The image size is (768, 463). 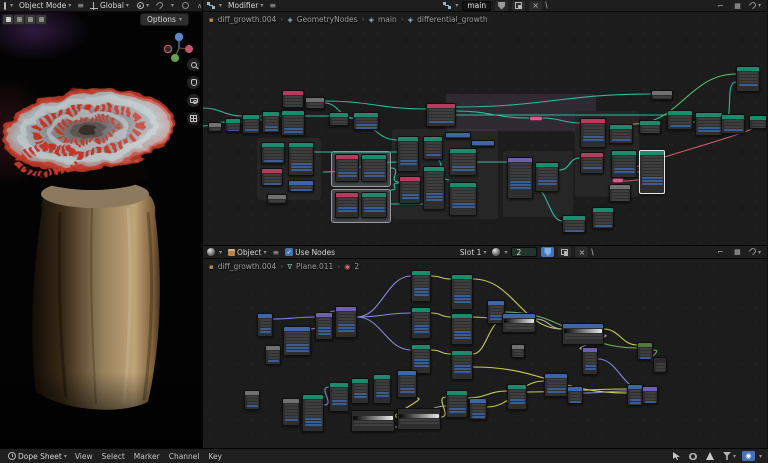 What do you see at coordinates (179, 37) in the screenshot?
I see `gizmo-z-axis` at bounding box center [179, 37].